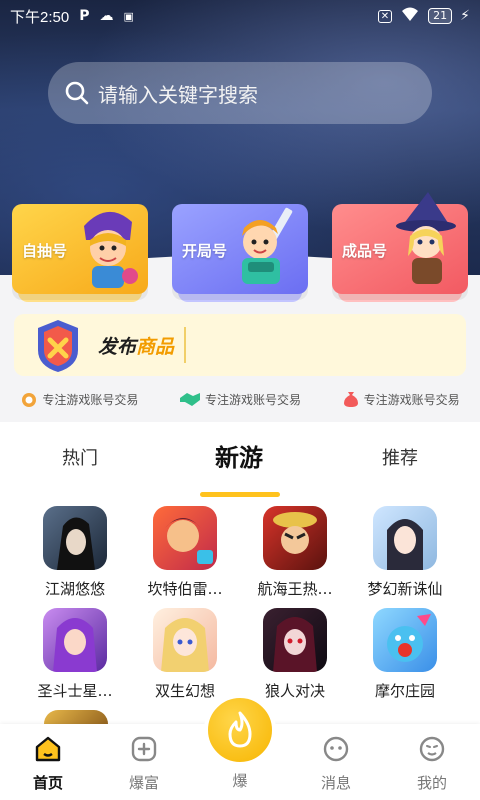  Describe the element at coordinates (205, 251) in the screenshot. I see `category-label: 开局号` at that location.